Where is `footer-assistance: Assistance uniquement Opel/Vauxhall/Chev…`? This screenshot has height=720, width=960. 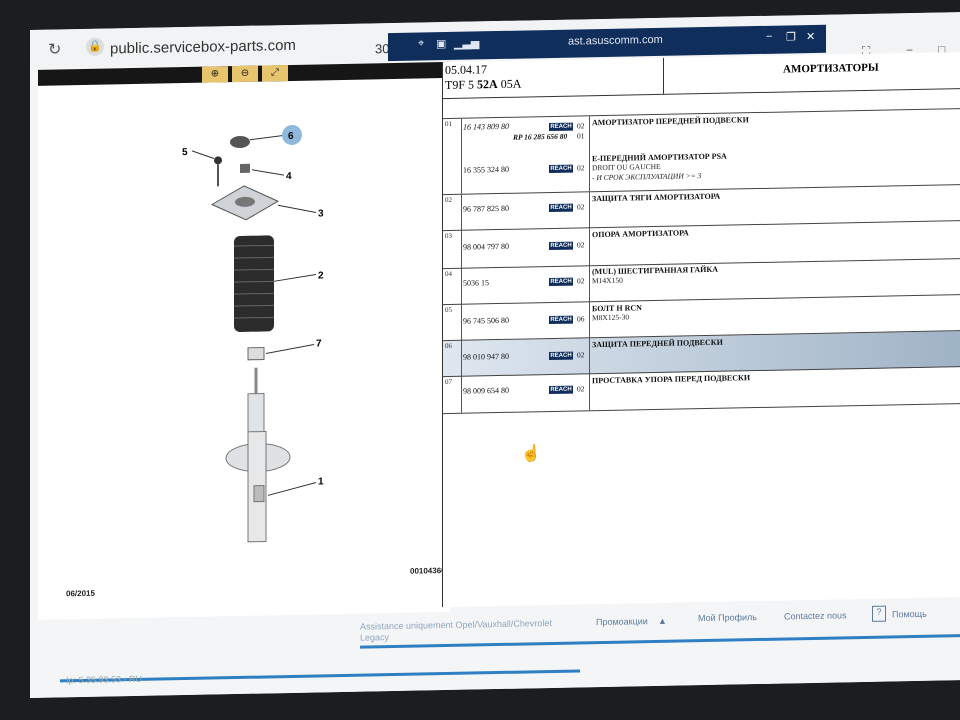 footer-assistance: Assistance uniquement Opel/Vauxhall/Chev… is located at coordinates (456, 625).